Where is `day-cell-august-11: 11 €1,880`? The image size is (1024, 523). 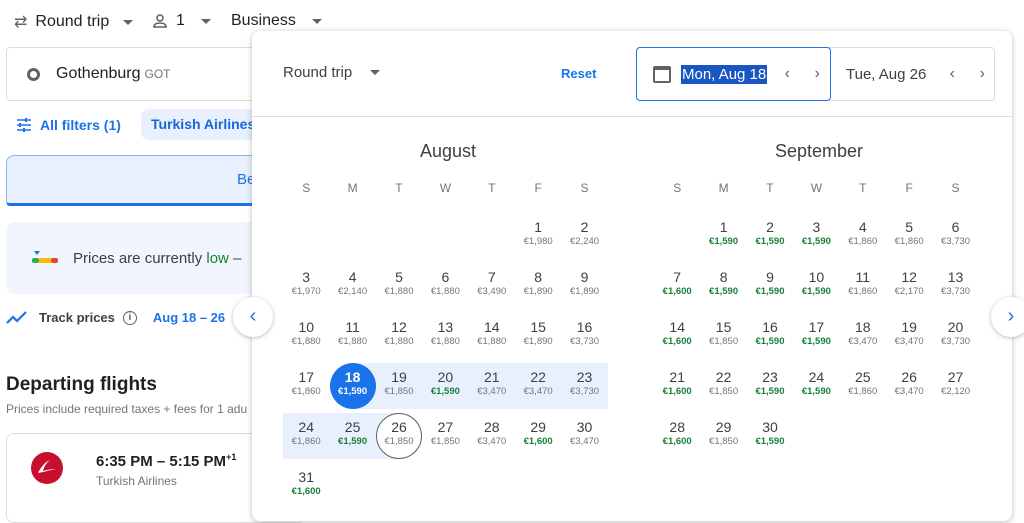
day-cell-august-11: 11 €1,880 is located at coordinates (352, 336).